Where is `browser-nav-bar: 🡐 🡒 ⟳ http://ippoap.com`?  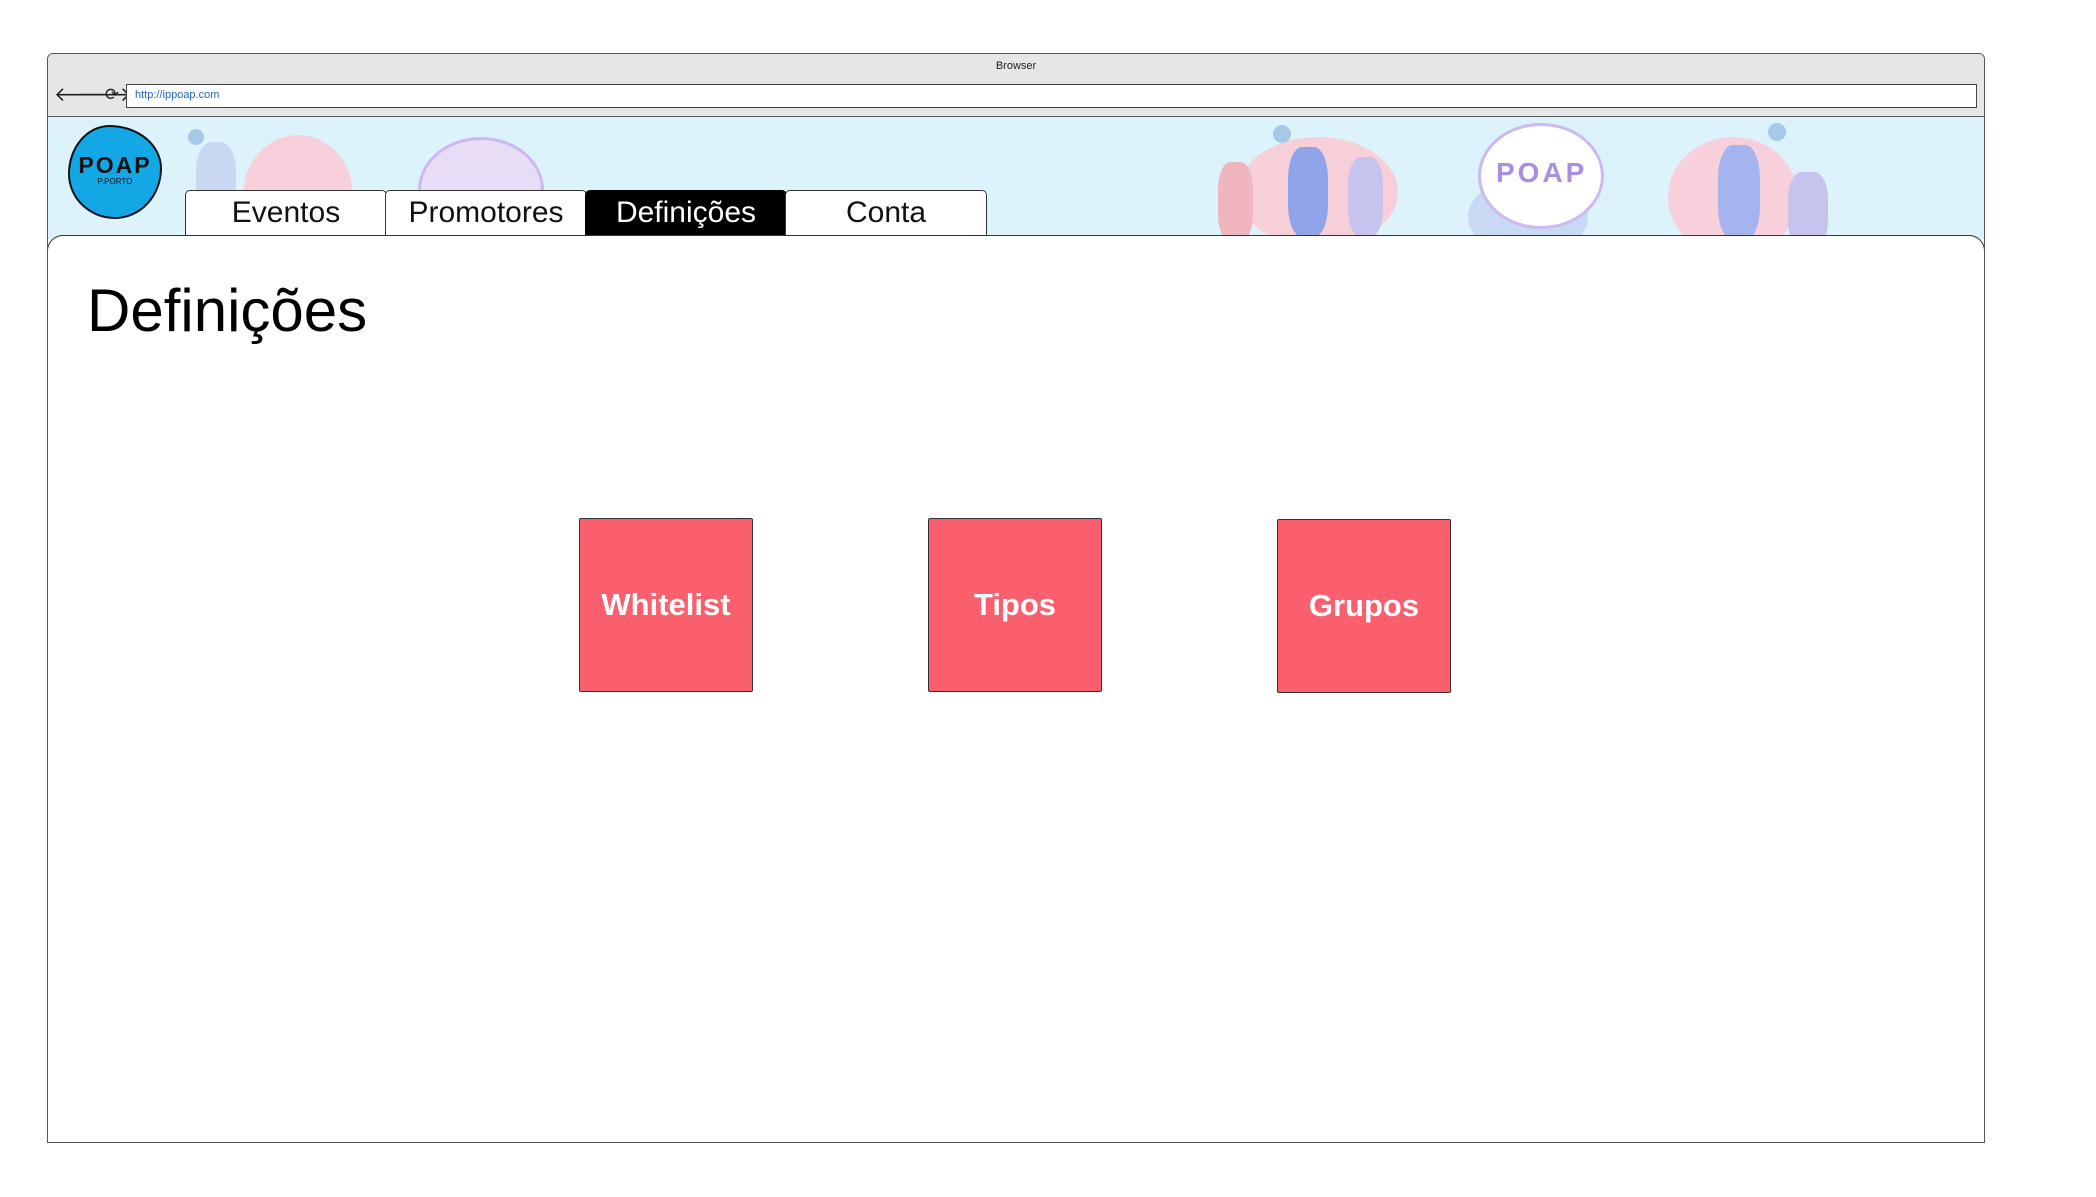
browser-nav-bar: 🡐 🡒 ⟳ http://ippoap.com is located at coordinates (1016, 97).